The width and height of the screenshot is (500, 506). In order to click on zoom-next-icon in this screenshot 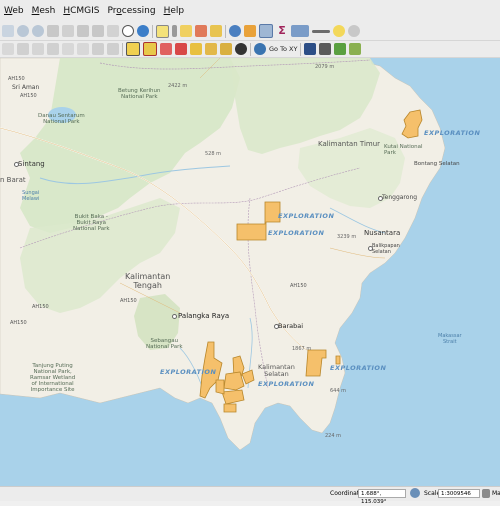, I will do `click(98, 31)`.